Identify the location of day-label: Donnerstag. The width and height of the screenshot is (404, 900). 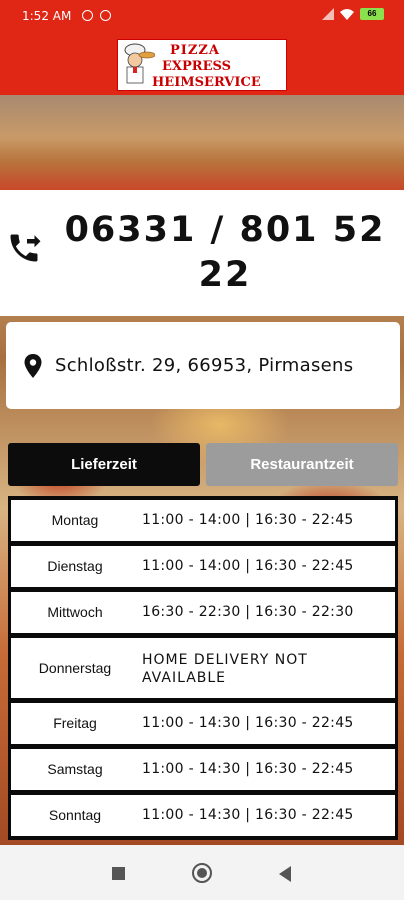
(75, 668).